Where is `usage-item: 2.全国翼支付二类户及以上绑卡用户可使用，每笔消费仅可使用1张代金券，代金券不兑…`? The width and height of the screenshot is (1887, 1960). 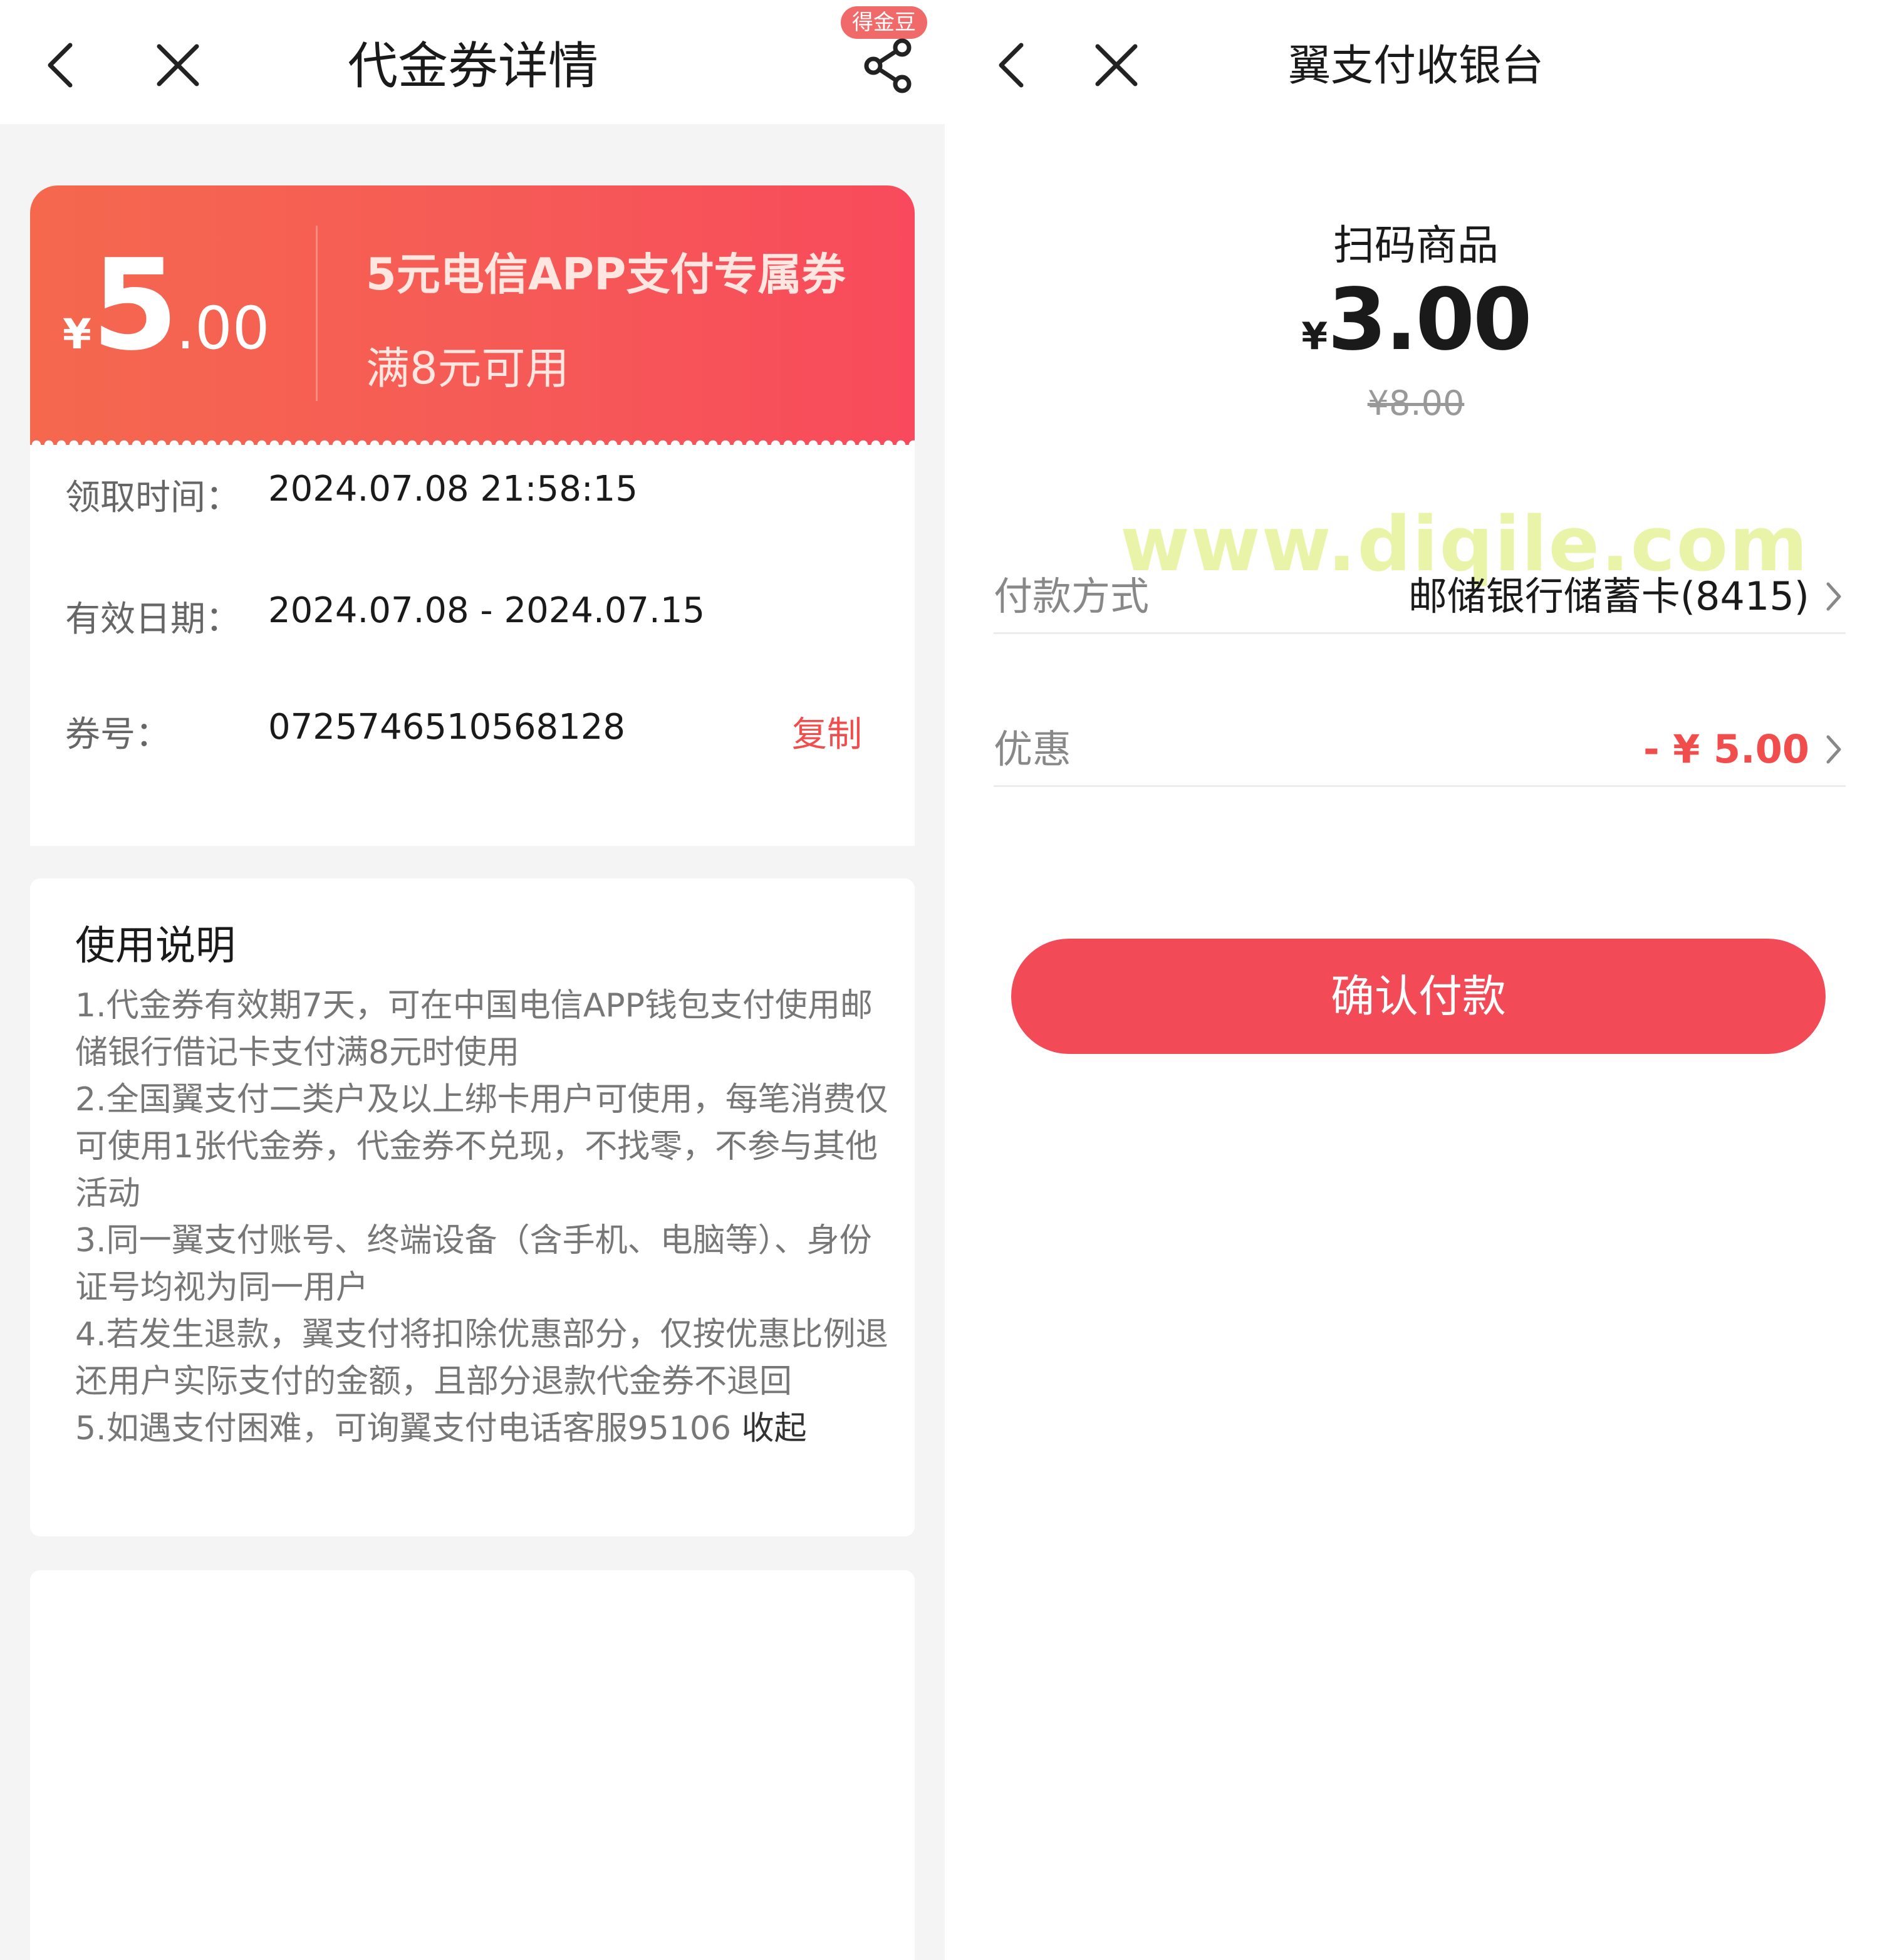 usage-item: 2.全国翼支付二类户及以上绑卡用户可使用，每笔消费仅可使用1张代金券，代金券不兑… is located at coordinates (481, 1146).